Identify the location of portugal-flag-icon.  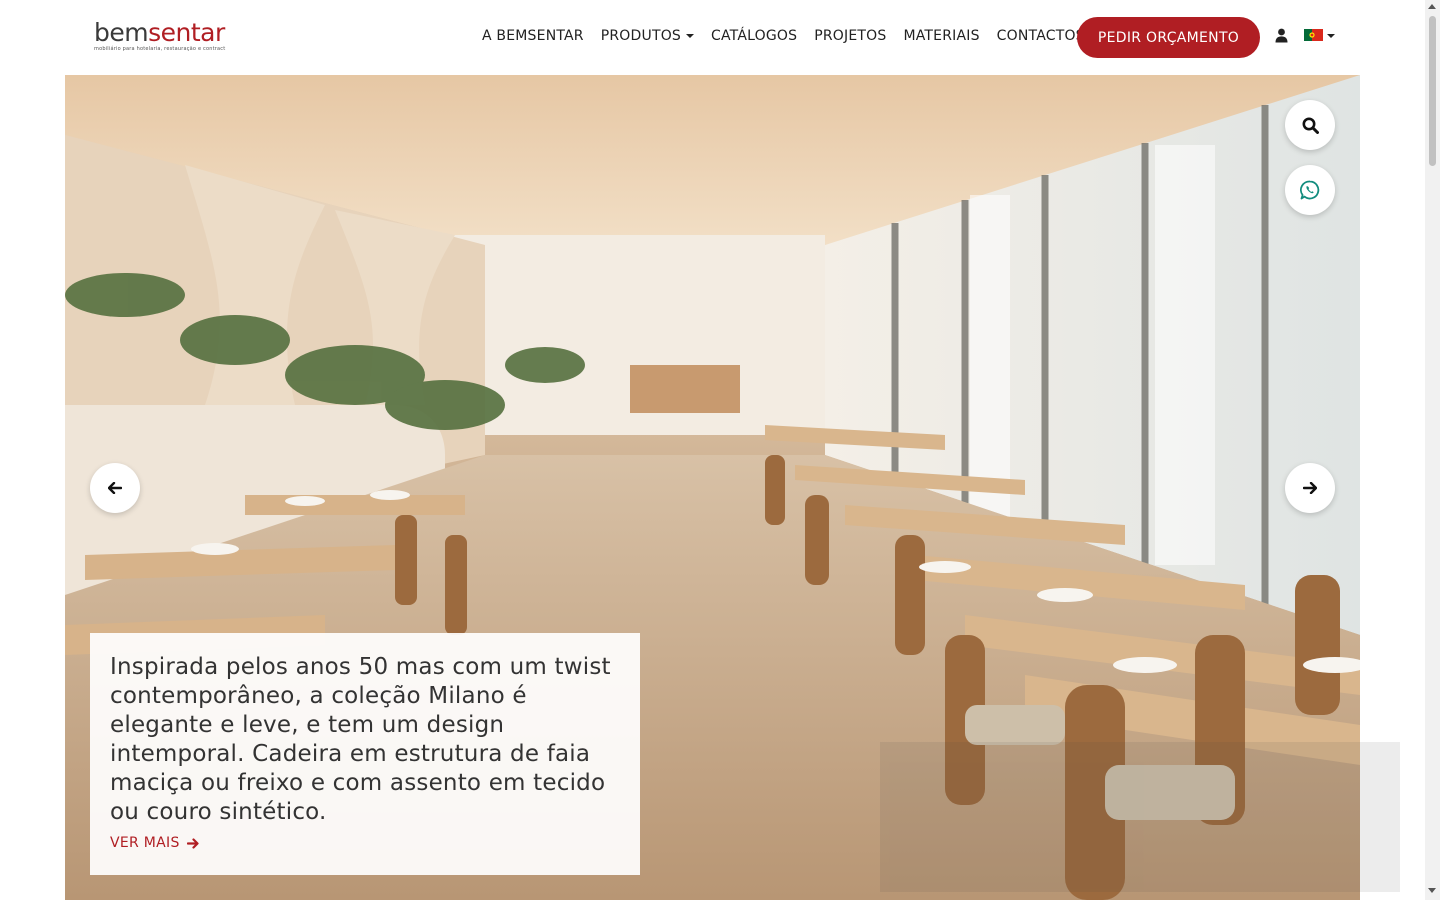
(1313, 35).